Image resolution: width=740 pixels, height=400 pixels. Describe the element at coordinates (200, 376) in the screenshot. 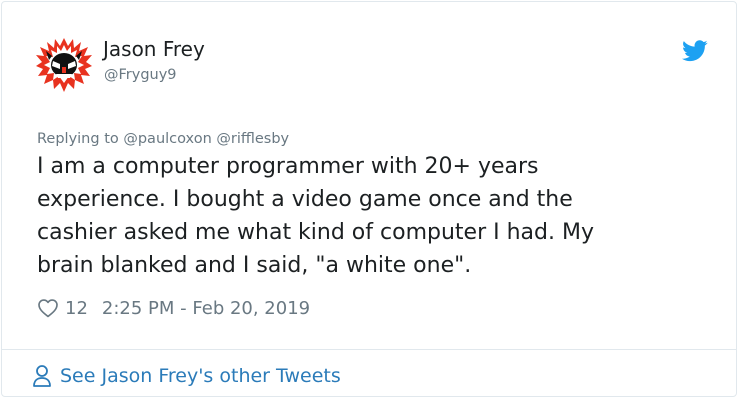

I see `see-other-tweets-label: See Jason Frey's other Tweets` at that location.